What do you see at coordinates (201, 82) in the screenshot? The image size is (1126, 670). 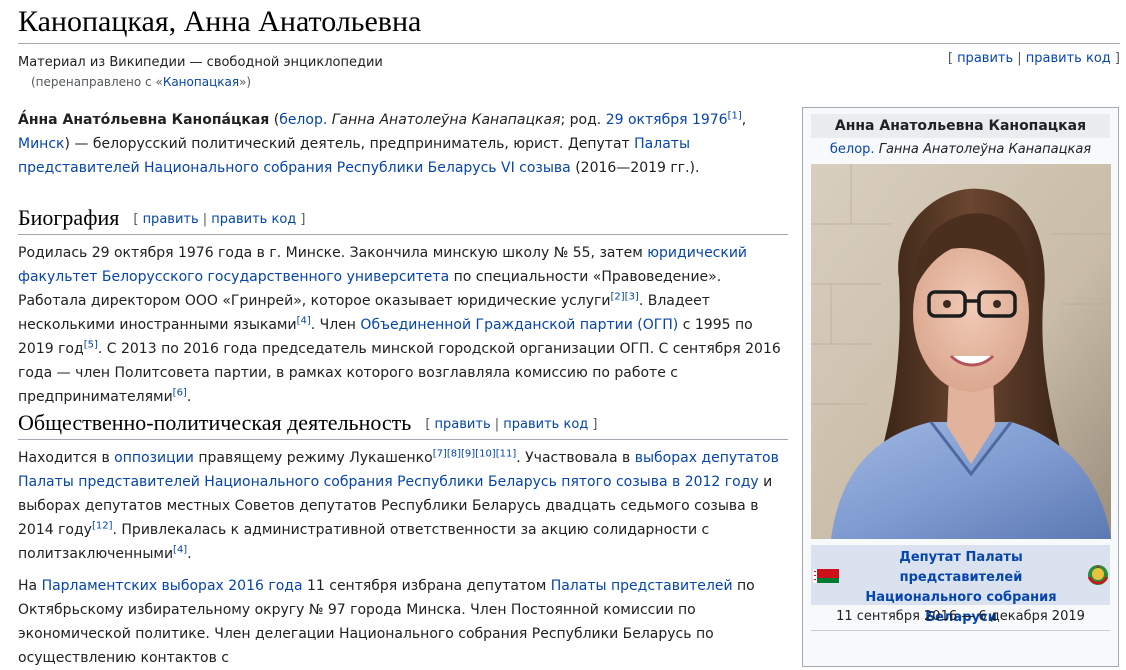 I see `redirect-link: Канопацкая` at bounding box center [201, 82].